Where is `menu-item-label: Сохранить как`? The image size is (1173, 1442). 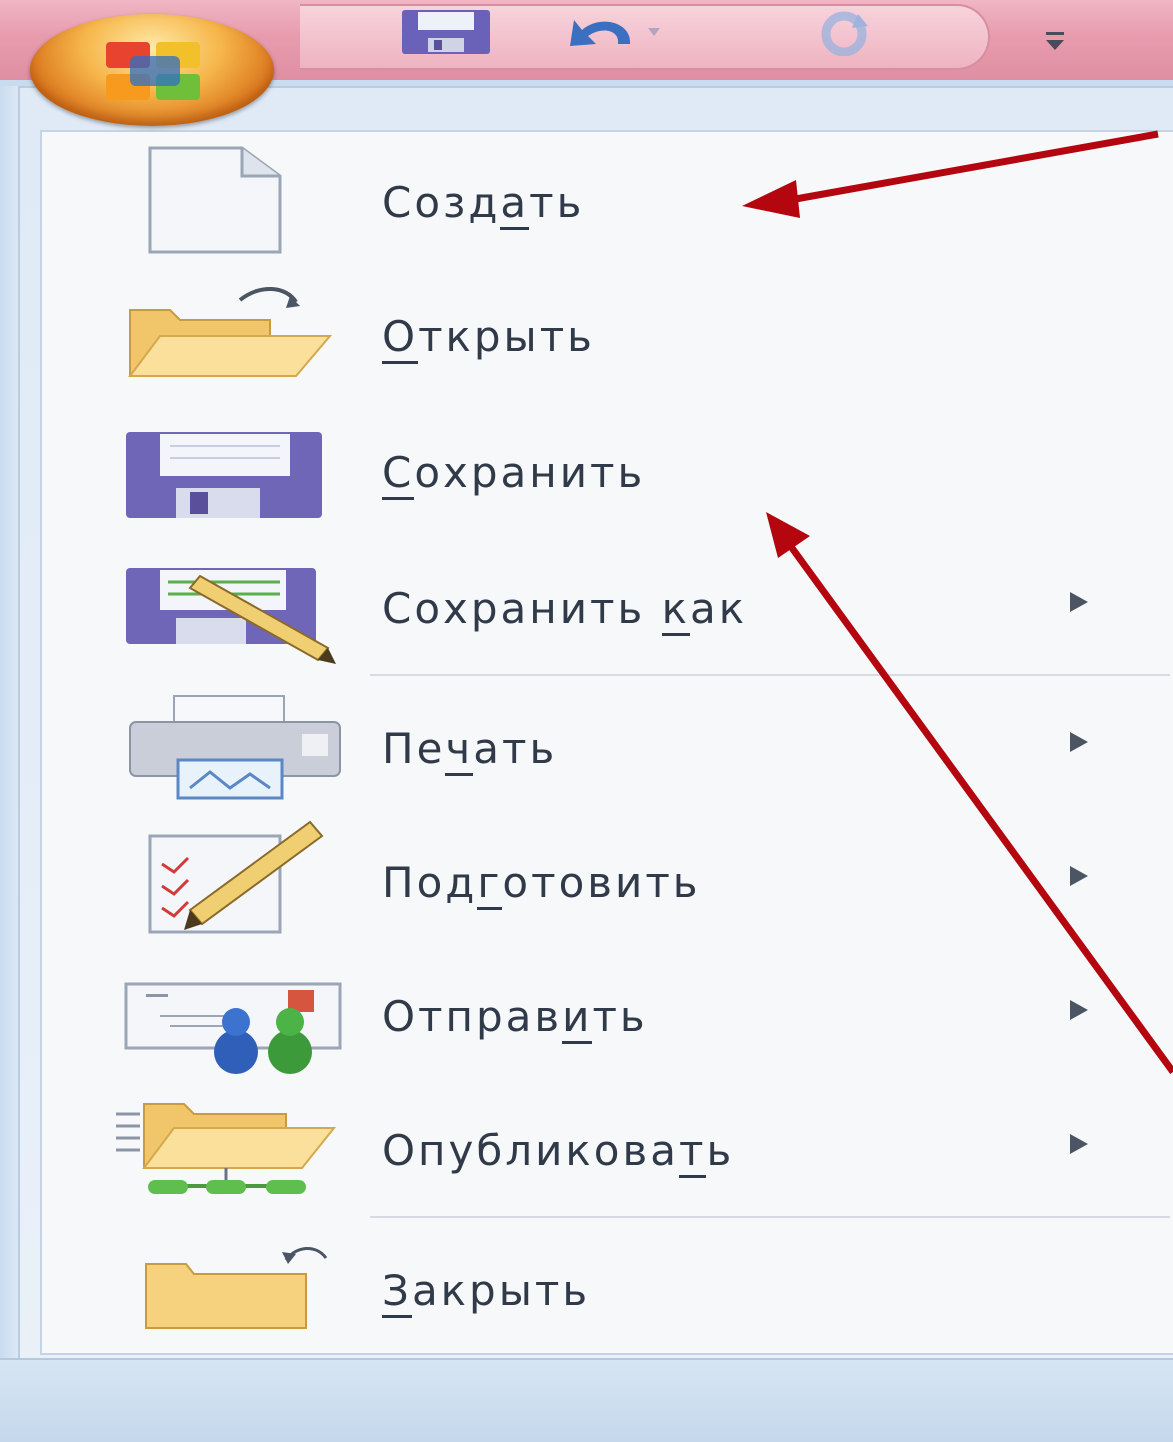 menu-item-label: Сохранить как is located at coordinates (564, 610).